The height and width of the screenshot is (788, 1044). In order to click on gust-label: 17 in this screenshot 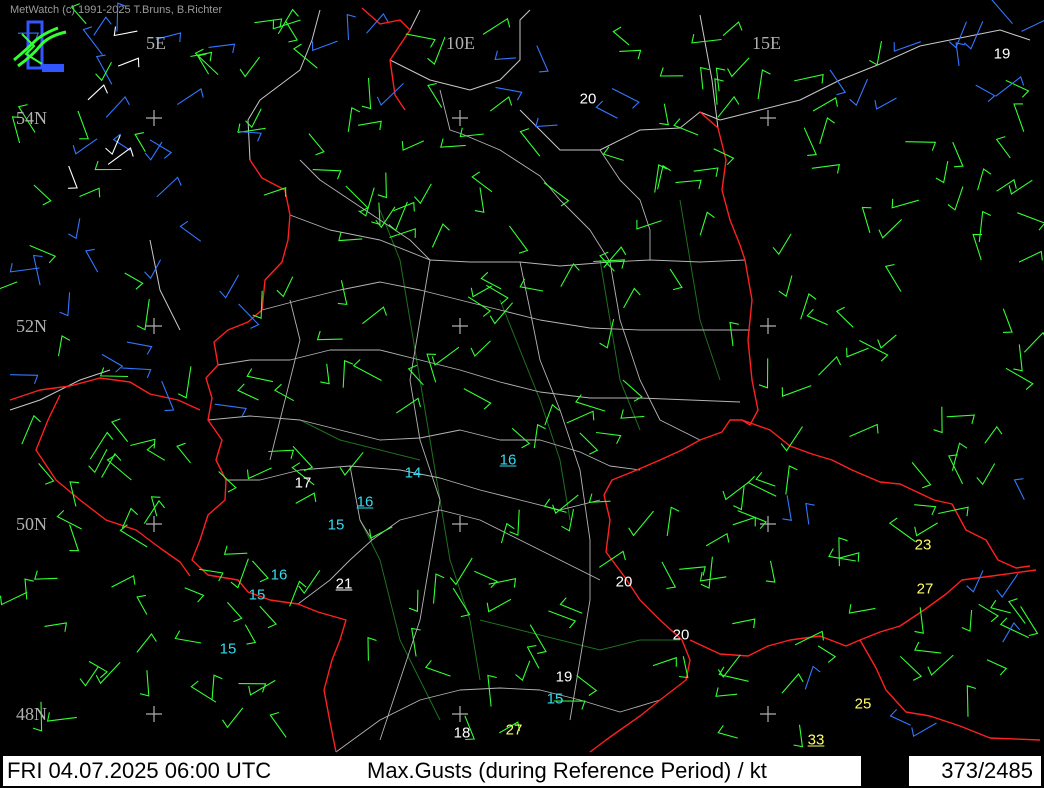, I will do `click(303, 483)`.